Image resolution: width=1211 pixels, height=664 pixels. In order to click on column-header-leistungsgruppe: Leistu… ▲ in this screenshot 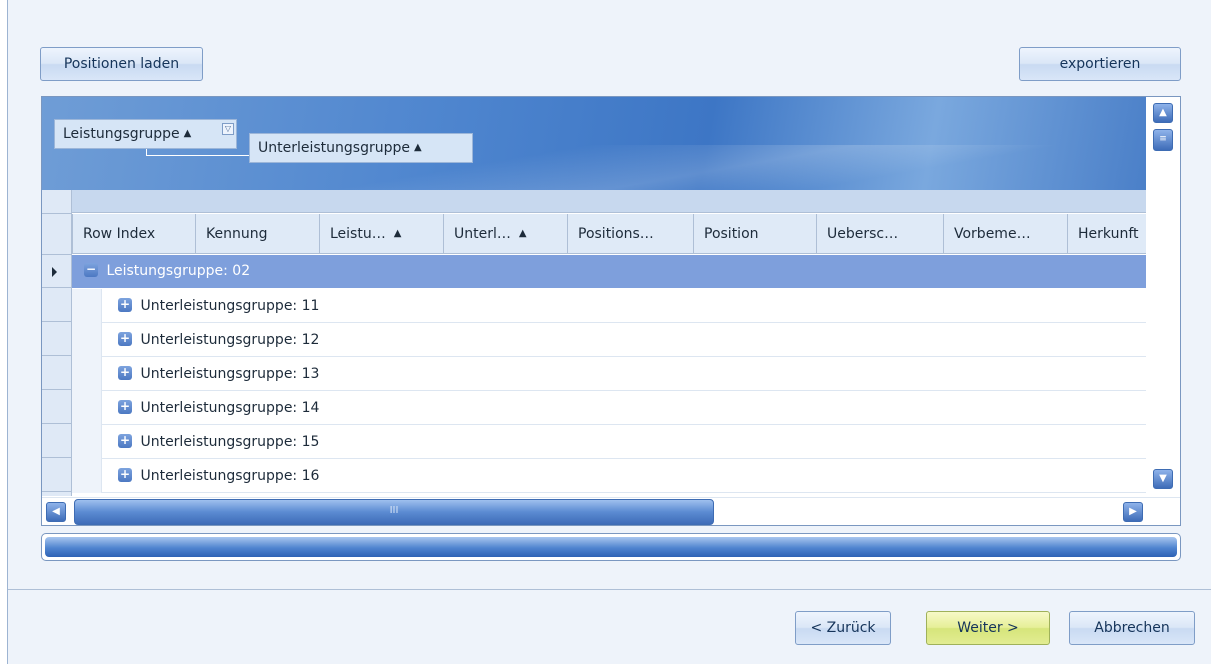, I will do `click(381, 234)`.